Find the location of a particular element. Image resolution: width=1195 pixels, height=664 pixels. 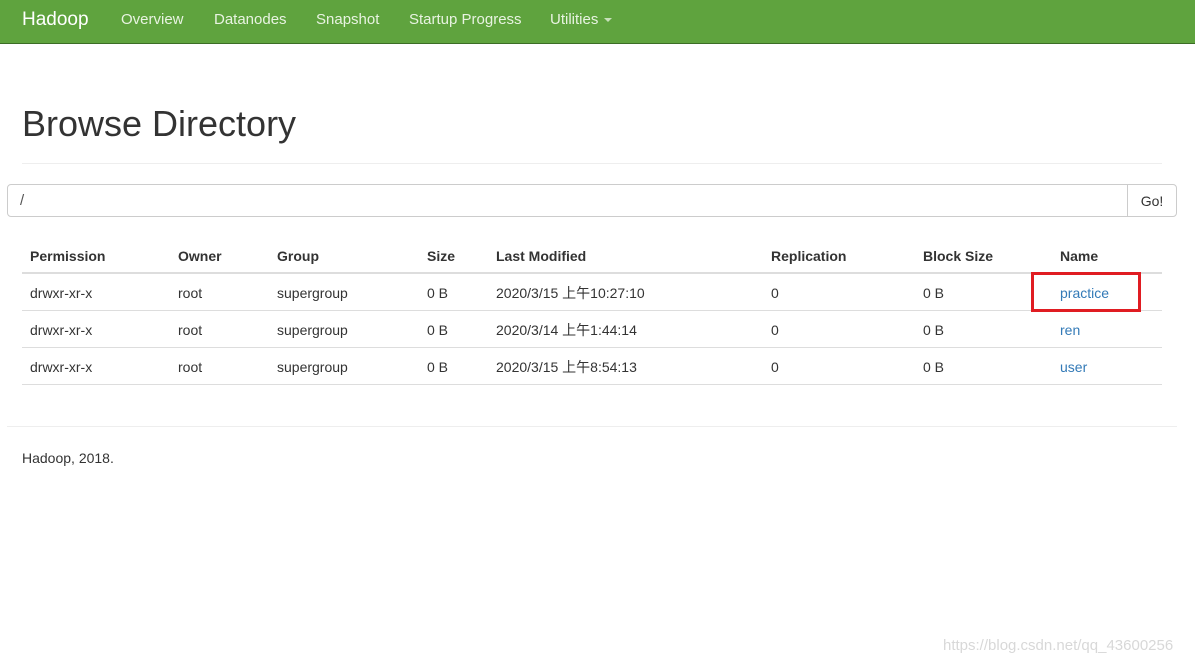

red-highlight-box is located at coordinates (1086, 292).